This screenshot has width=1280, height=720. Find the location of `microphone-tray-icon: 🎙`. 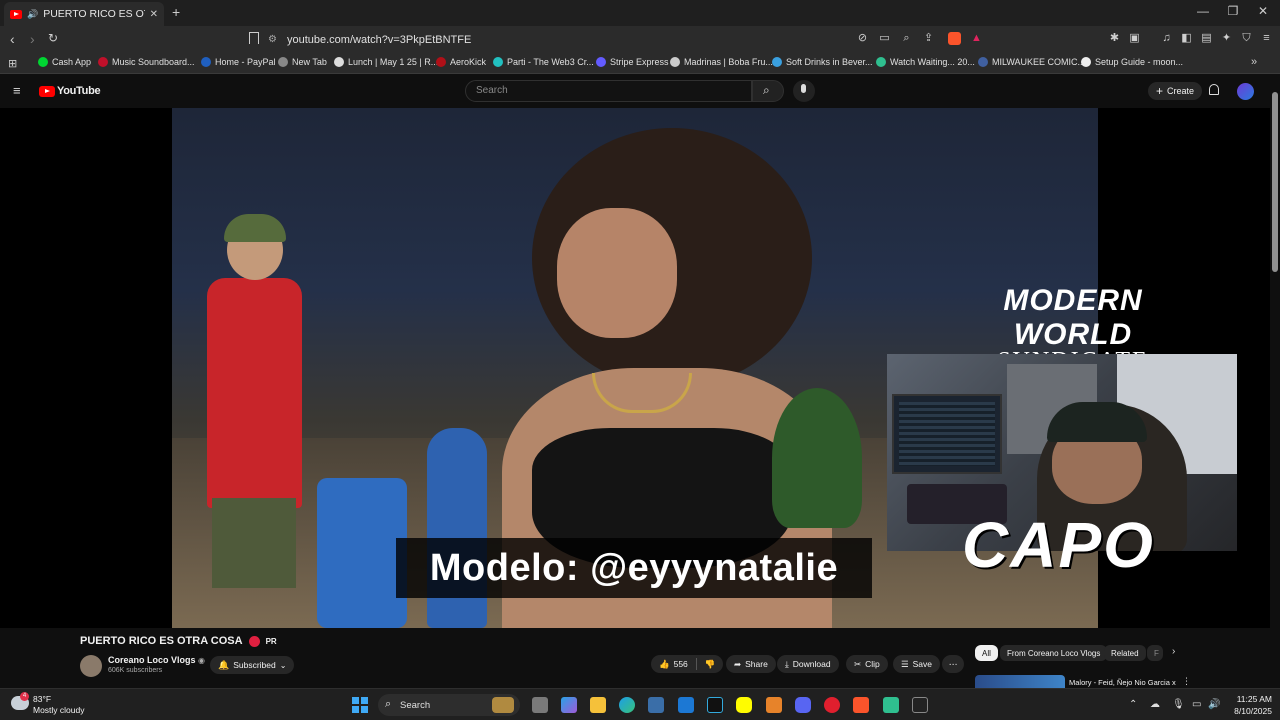

microphone-tray-icon: 🎙 is located at coordinates (1178, 704).